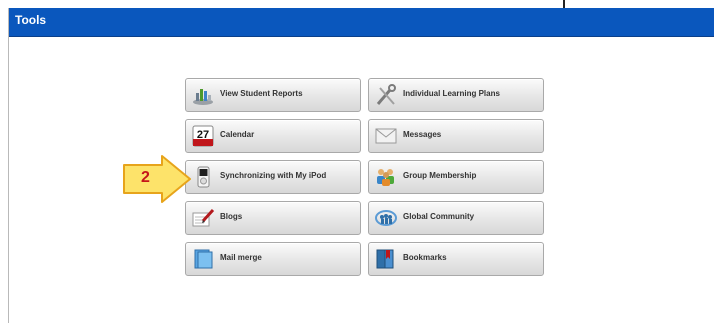 This screenshot has width=714, height=323. I want to click on top-strip, so click(357, 4).